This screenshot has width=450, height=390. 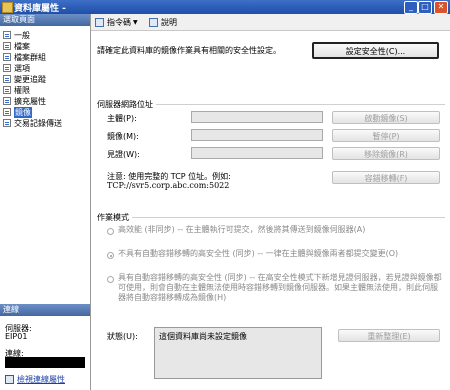 What do you see at coordinates (163, 22) in the screenshot?
I see `help-button: 說明` at bounding box center [163, 22].